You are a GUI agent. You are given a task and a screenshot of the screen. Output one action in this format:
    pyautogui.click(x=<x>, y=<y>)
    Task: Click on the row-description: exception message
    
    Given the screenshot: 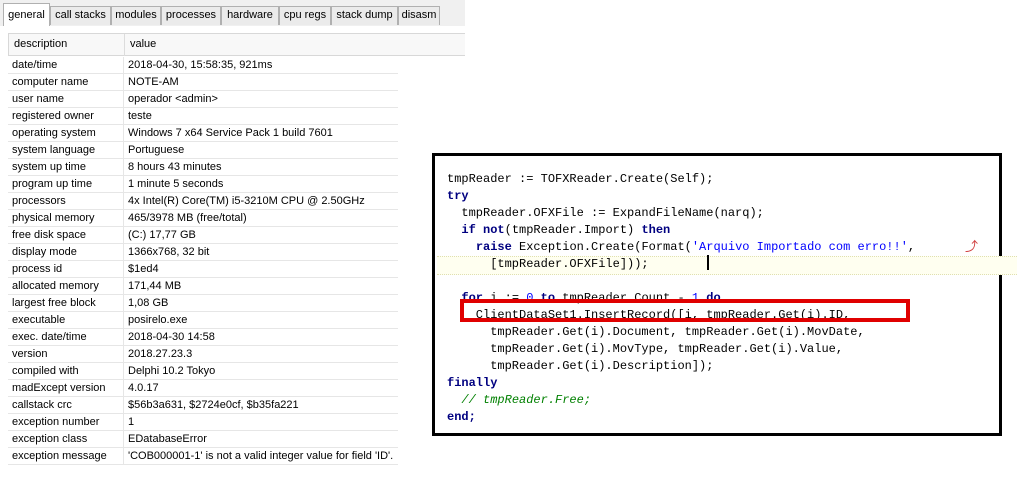 What is the action you would take?
    pyautogui.click(x=59, y=456)
    